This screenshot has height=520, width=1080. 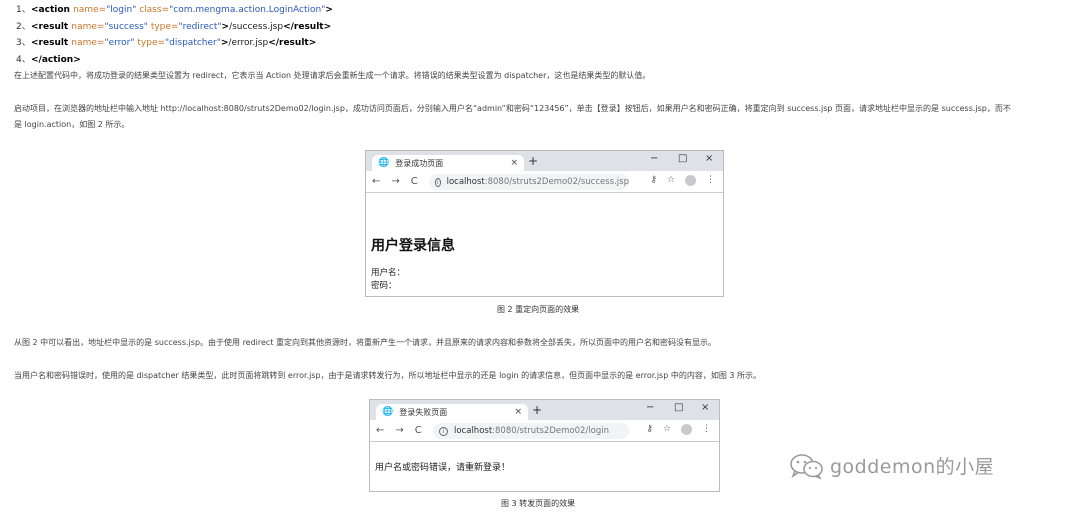 I want to click on code-token: class=, so click(x=154, y=10).